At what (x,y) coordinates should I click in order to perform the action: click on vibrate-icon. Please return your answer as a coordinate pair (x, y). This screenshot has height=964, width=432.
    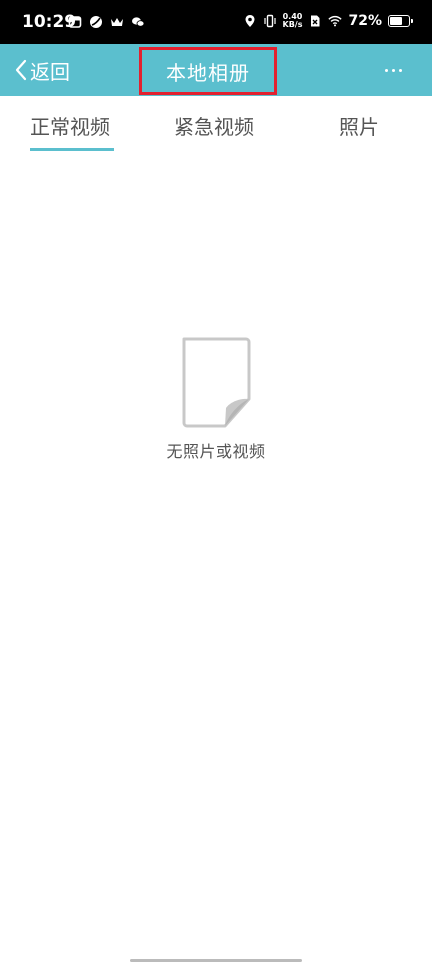
    Looking at the image, I should click on (269, 21).